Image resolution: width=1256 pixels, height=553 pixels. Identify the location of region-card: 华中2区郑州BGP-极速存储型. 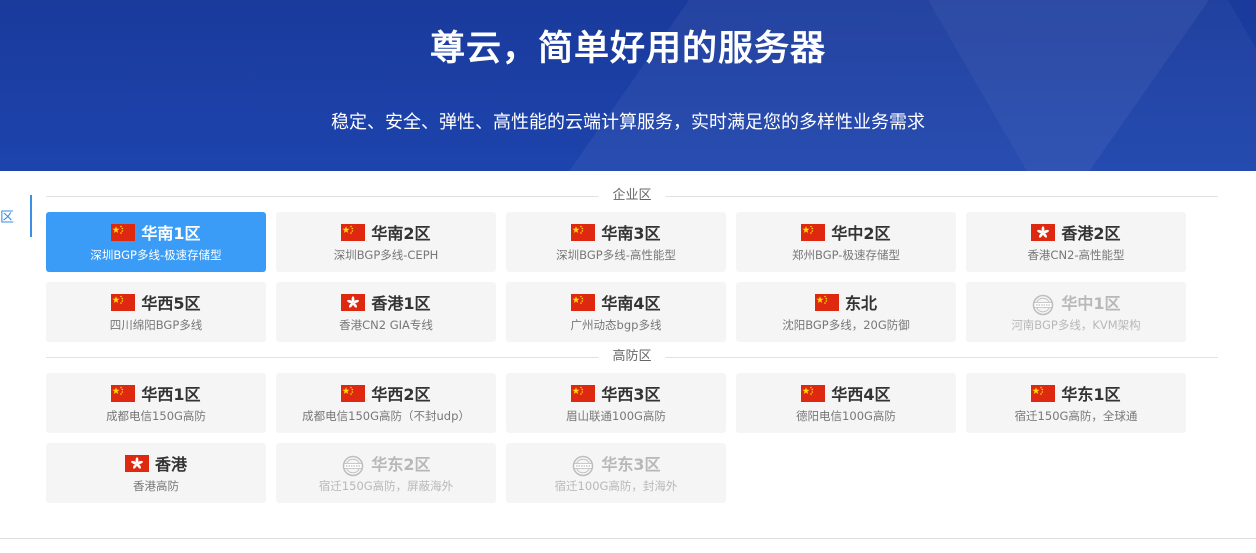
(846, 242).